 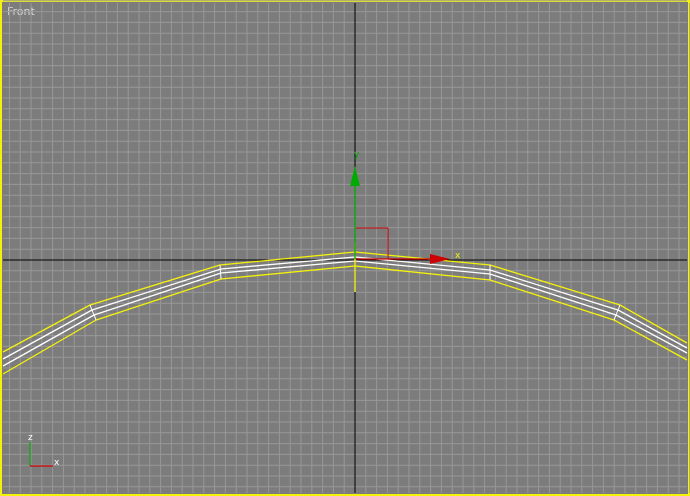 I want to click on gizmo-x-label: x, so click(x=458, y=256).